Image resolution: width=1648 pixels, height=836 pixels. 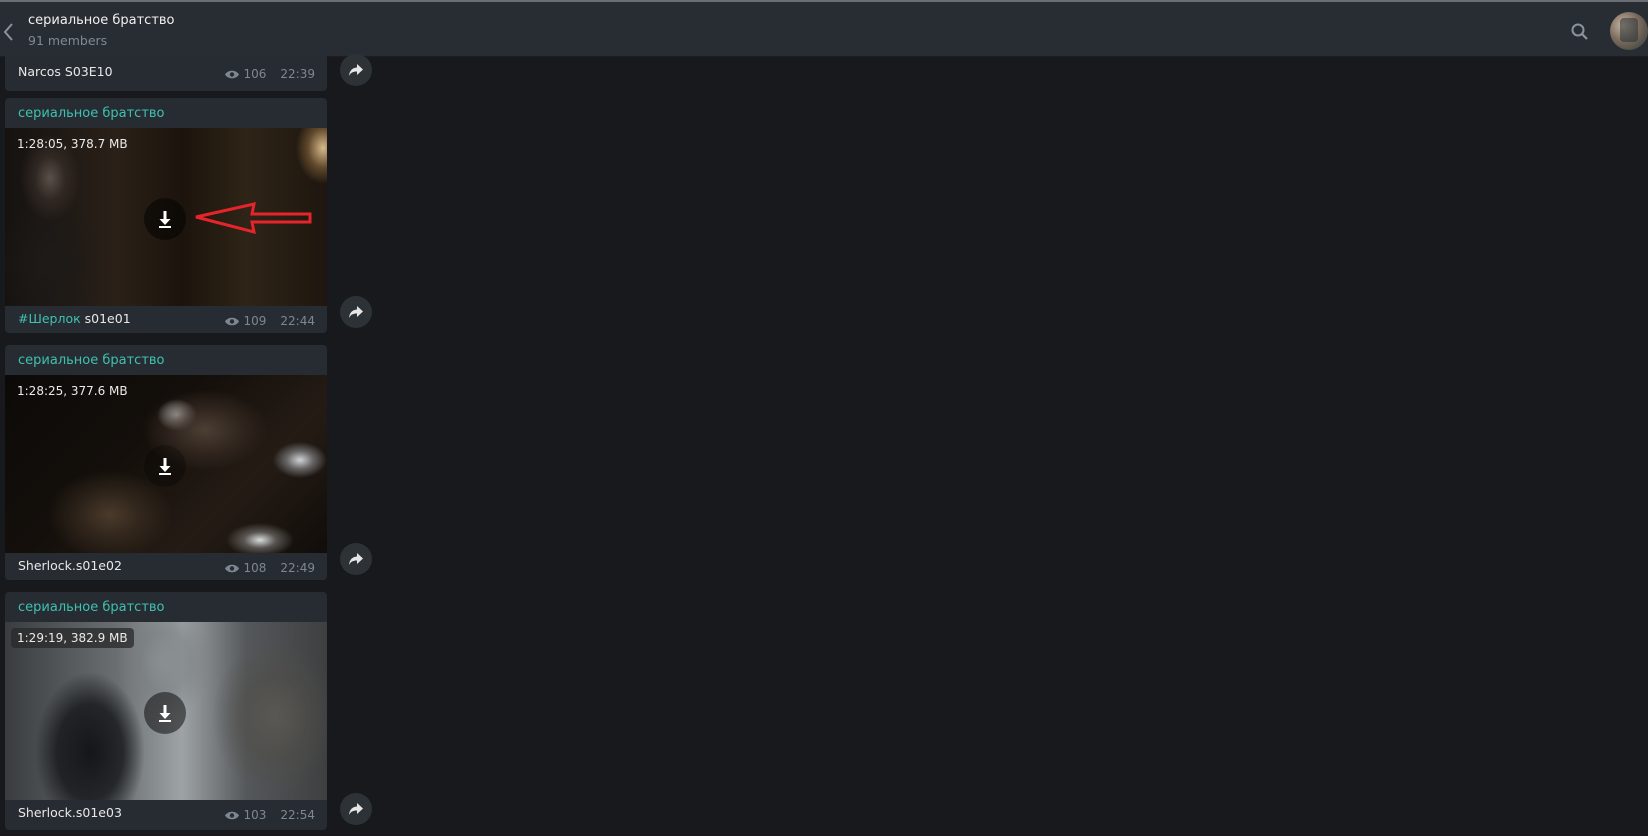 I want to click on message-caption: #Шерлок s01e01, so click(x=74, y=318).